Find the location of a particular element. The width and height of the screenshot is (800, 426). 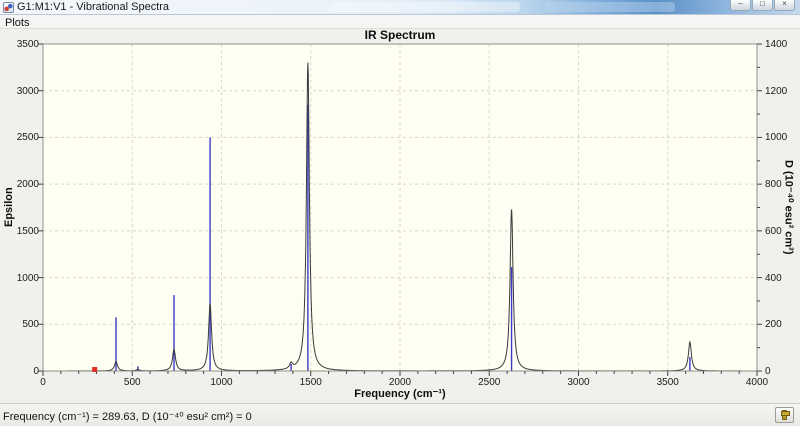

maximize-icon: □ is located at coordinates (762, 4).